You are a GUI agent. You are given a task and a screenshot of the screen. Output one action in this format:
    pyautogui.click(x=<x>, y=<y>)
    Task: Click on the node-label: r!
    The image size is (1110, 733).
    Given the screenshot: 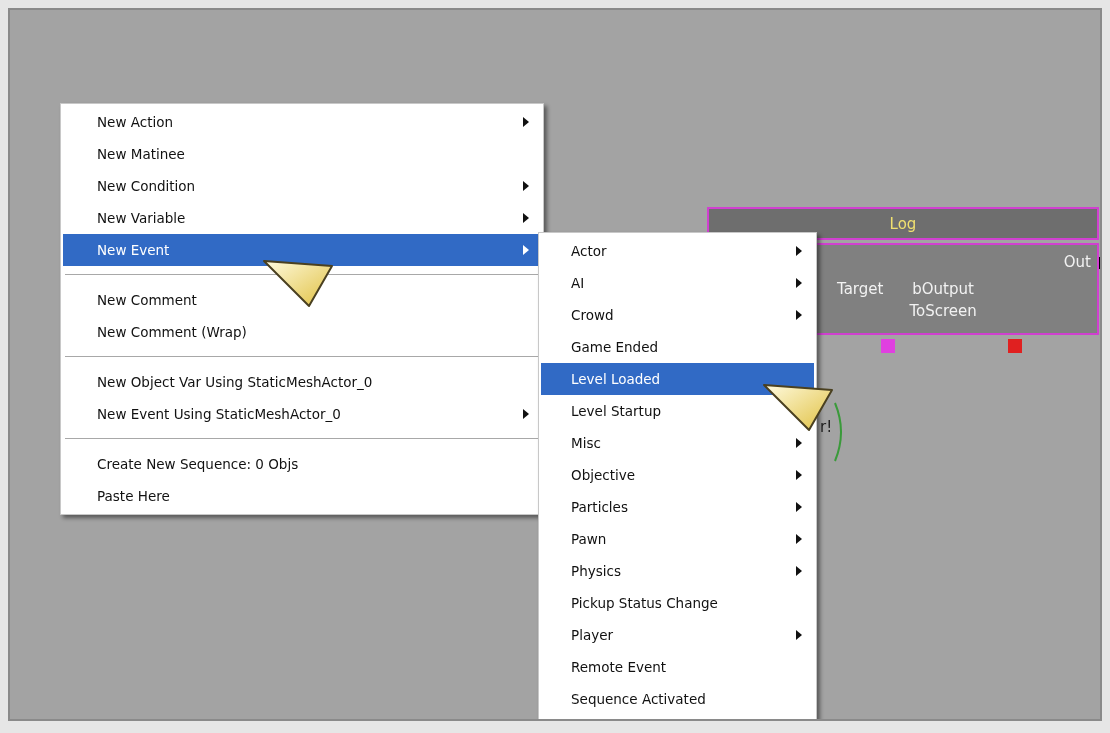 What is the action you would take?
    pyautogui.click(x=826, y=427)
    